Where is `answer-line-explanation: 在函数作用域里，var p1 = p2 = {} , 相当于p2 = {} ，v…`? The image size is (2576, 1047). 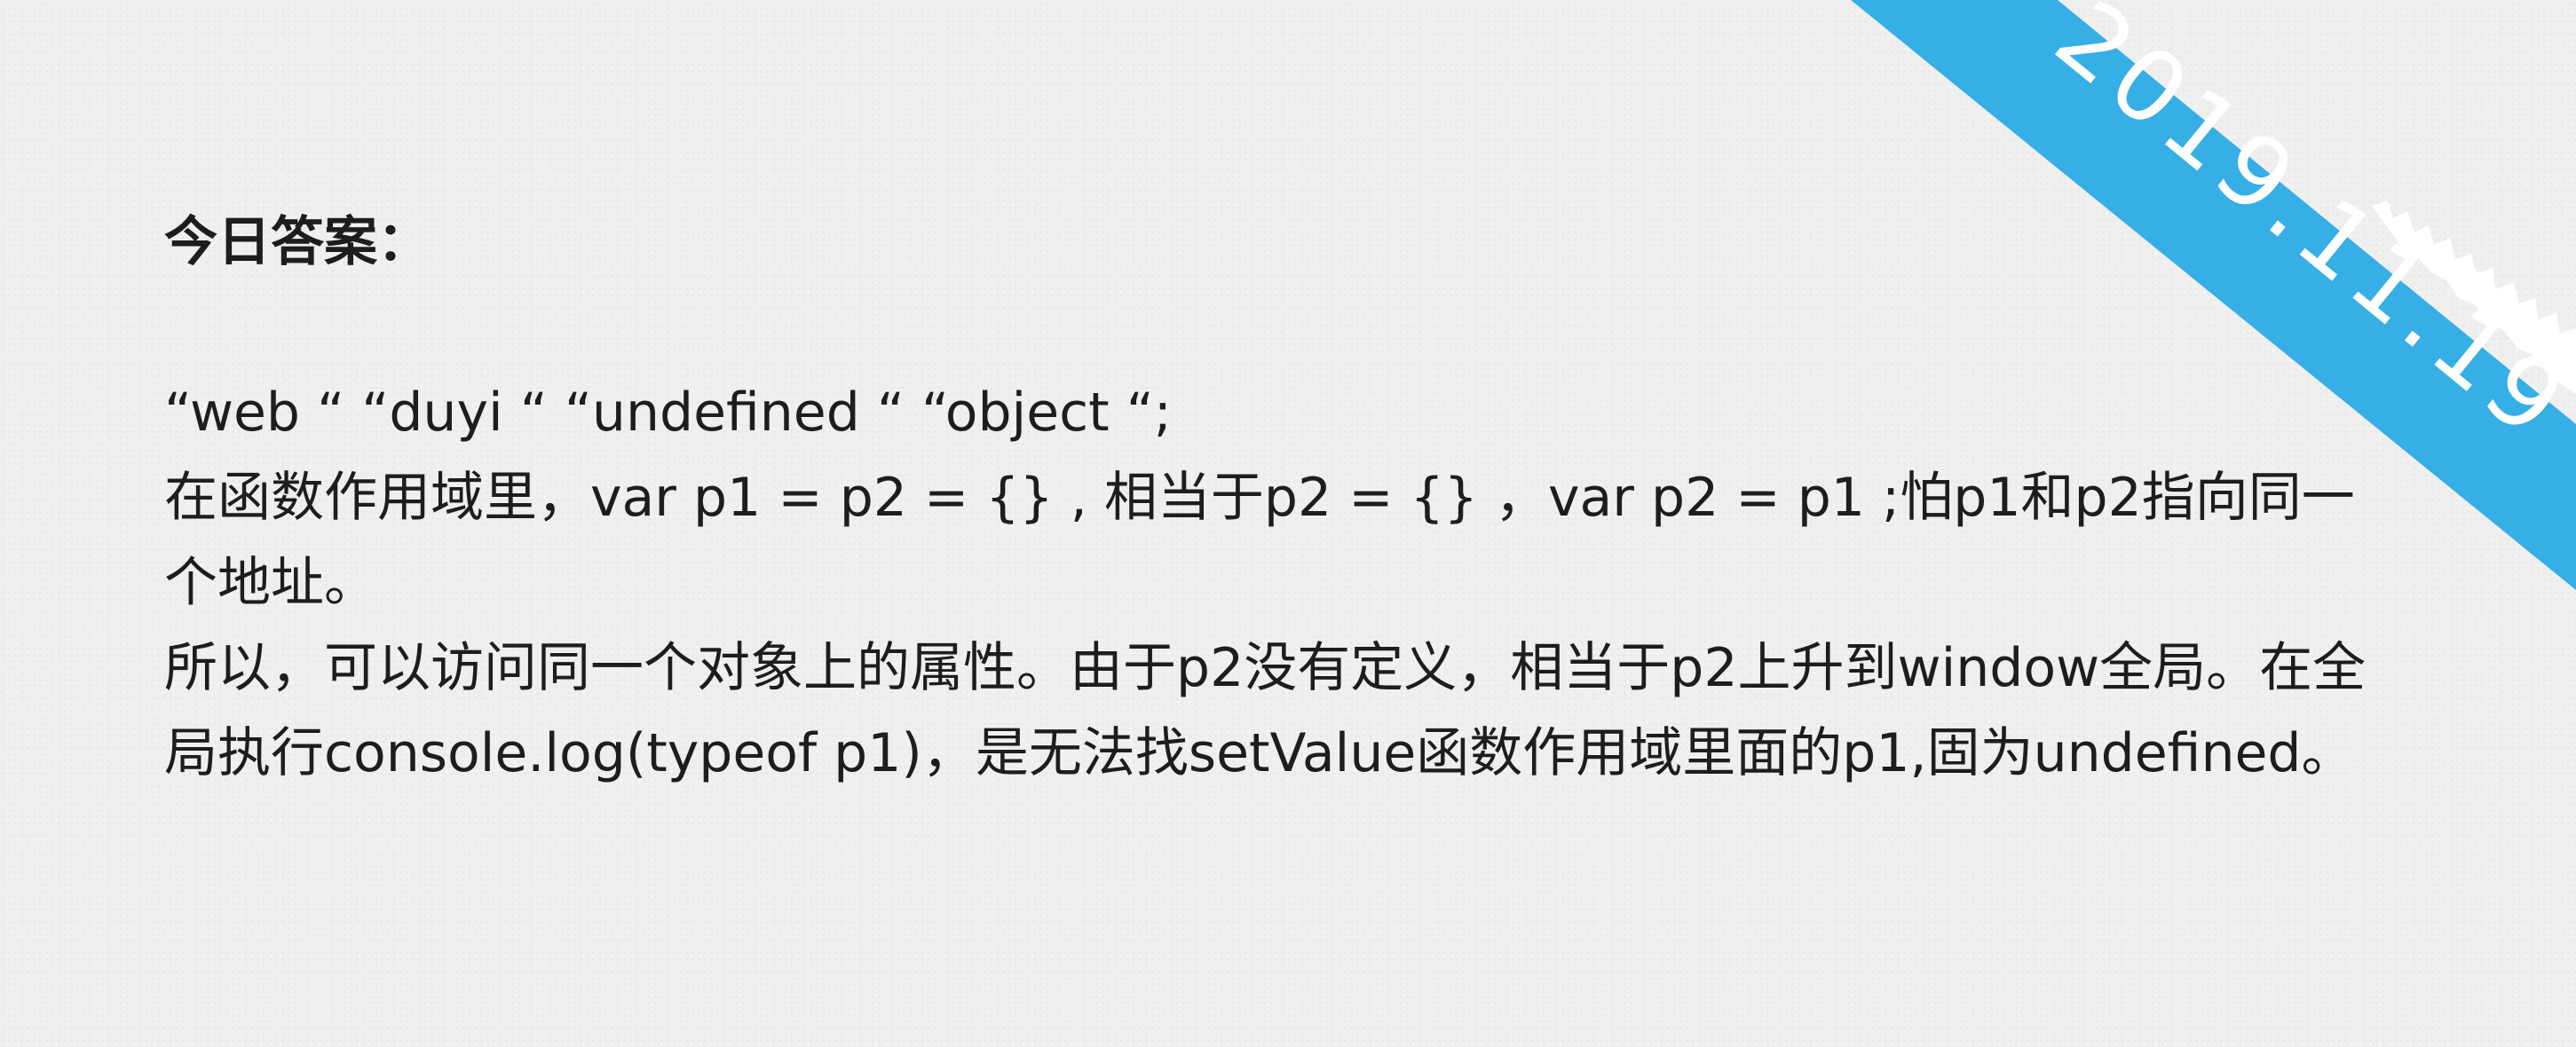 answer-line-explanation: 在函数作用域里，var p1 = p2 = {} , 相当于p2 = {} ，v… is located at coordinates (1259, 540).